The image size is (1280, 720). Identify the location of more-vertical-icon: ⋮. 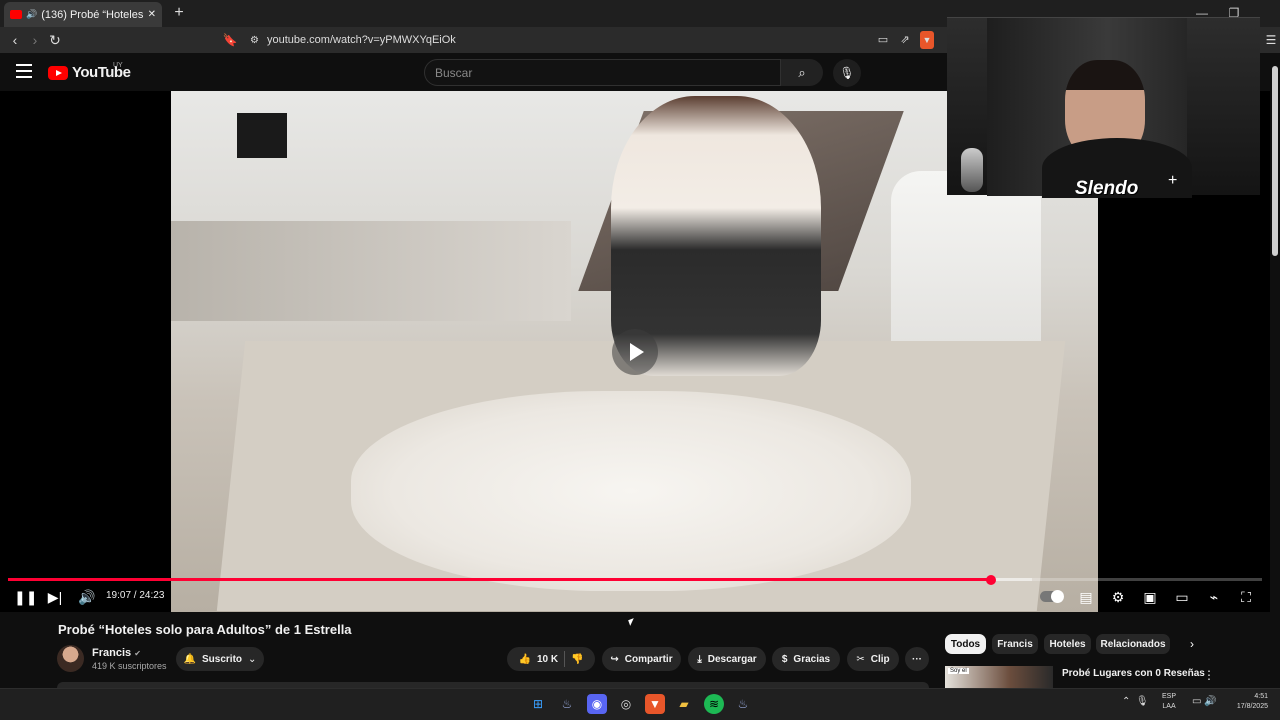
(1209, 675).